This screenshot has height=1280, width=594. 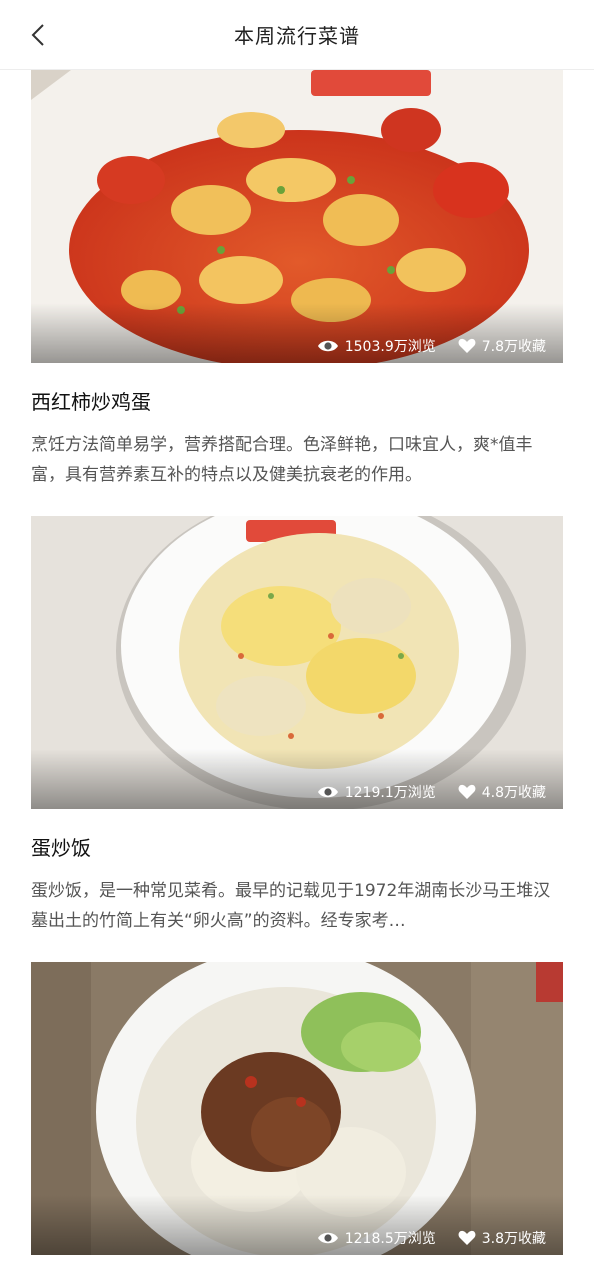 I want to click on favorites-count: 3.8万收藏, so click(x=513, y=1239).